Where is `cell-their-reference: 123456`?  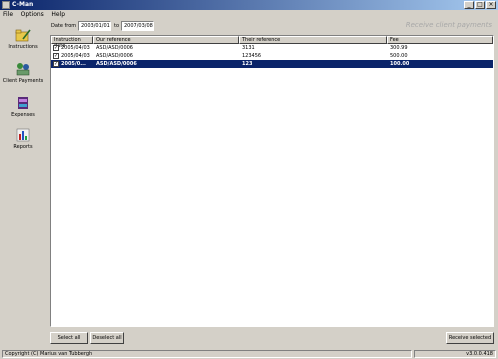 cell-their-reference: 123456 is located at coordinates (252, 56).